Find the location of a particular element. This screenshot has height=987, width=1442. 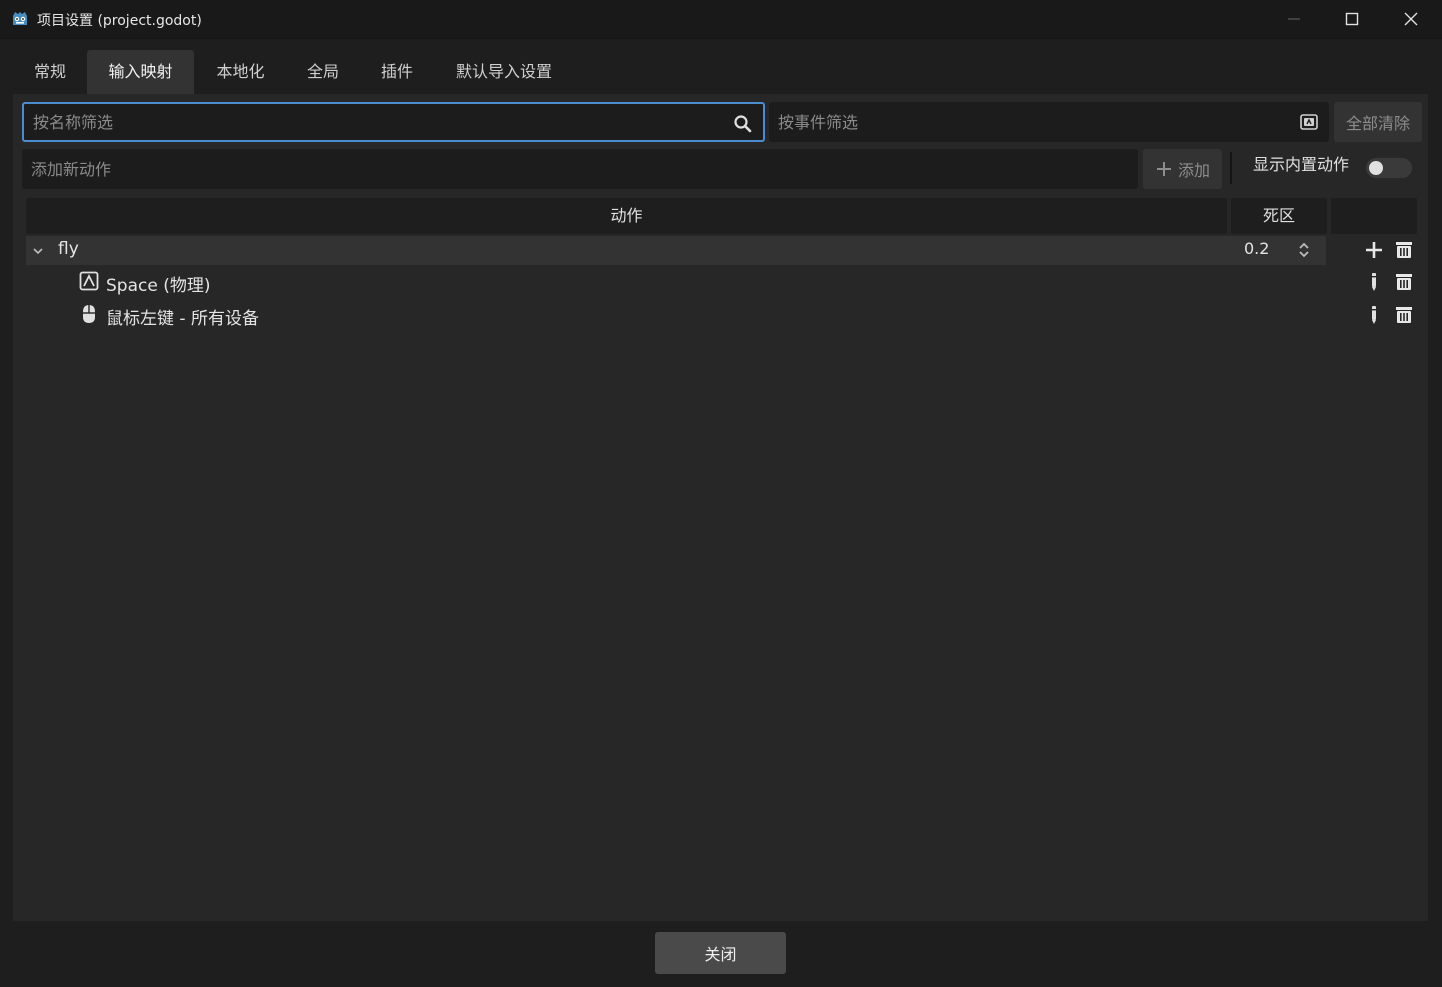

new-action-field is located at coordinates (580, 169).